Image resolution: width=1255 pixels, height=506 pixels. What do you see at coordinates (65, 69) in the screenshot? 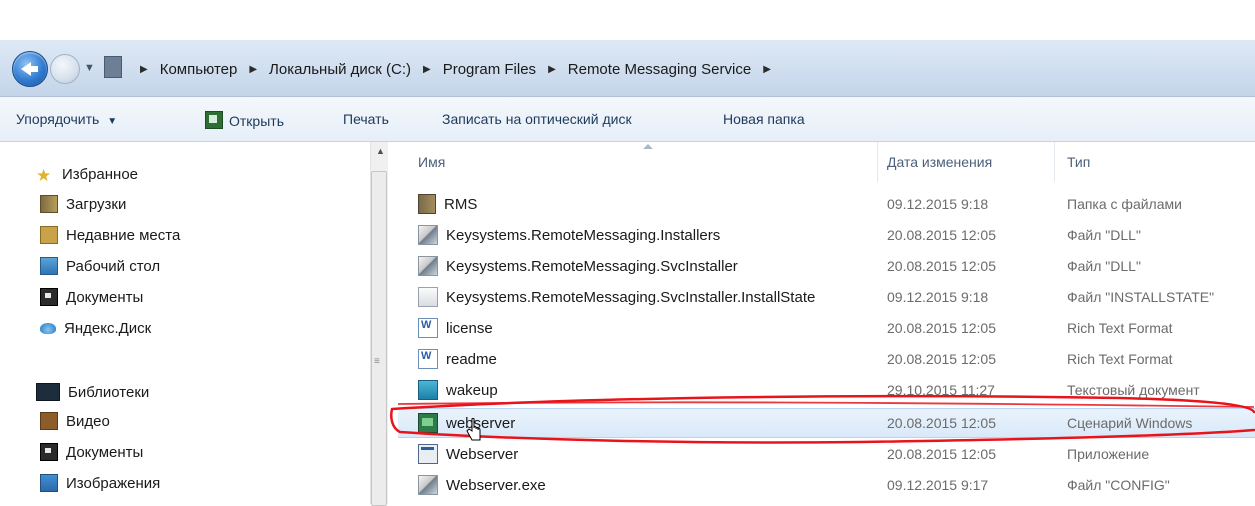
I see `forward-button` at bounding box center [65, 69].